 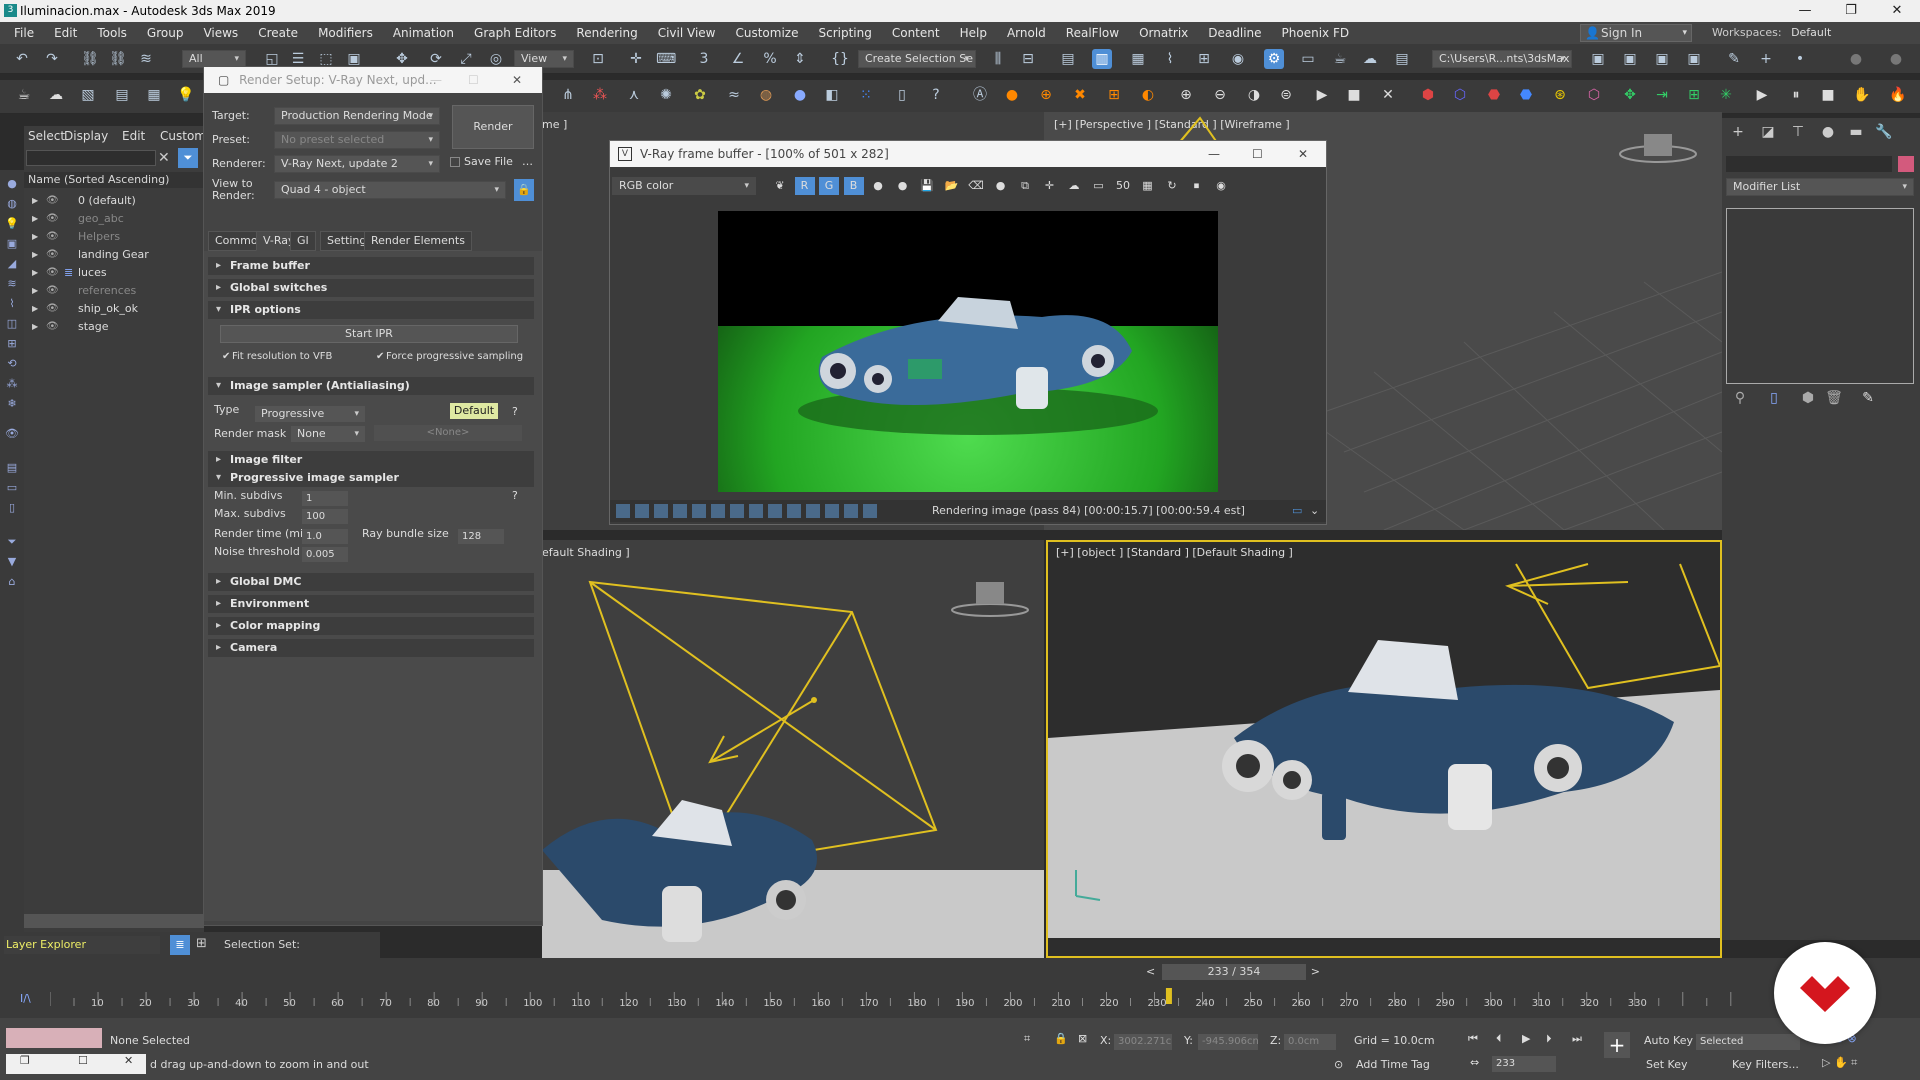 I want to click on section-frame-buffer: Frame buffer, so click(x=371, y=266).